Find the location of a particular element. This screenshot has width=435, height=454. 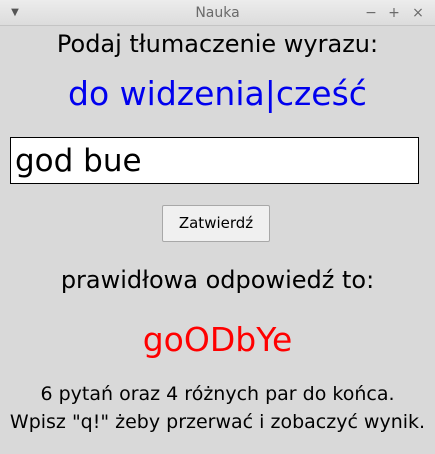

maximize-icon: + is located at coordinates (394, 13).